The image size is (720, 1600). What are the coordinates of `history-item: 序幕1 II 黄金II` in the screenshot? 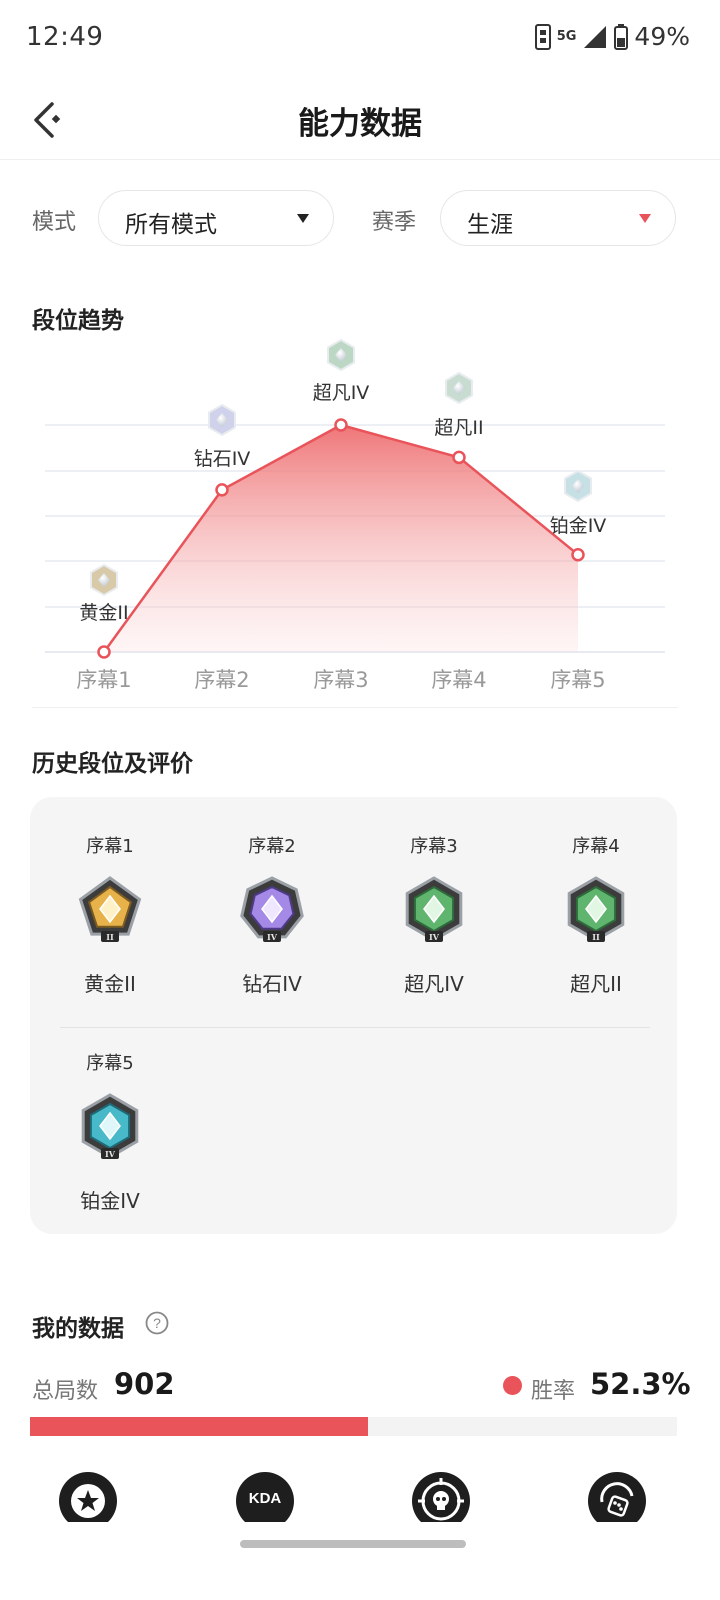 It's located at (110, 914).